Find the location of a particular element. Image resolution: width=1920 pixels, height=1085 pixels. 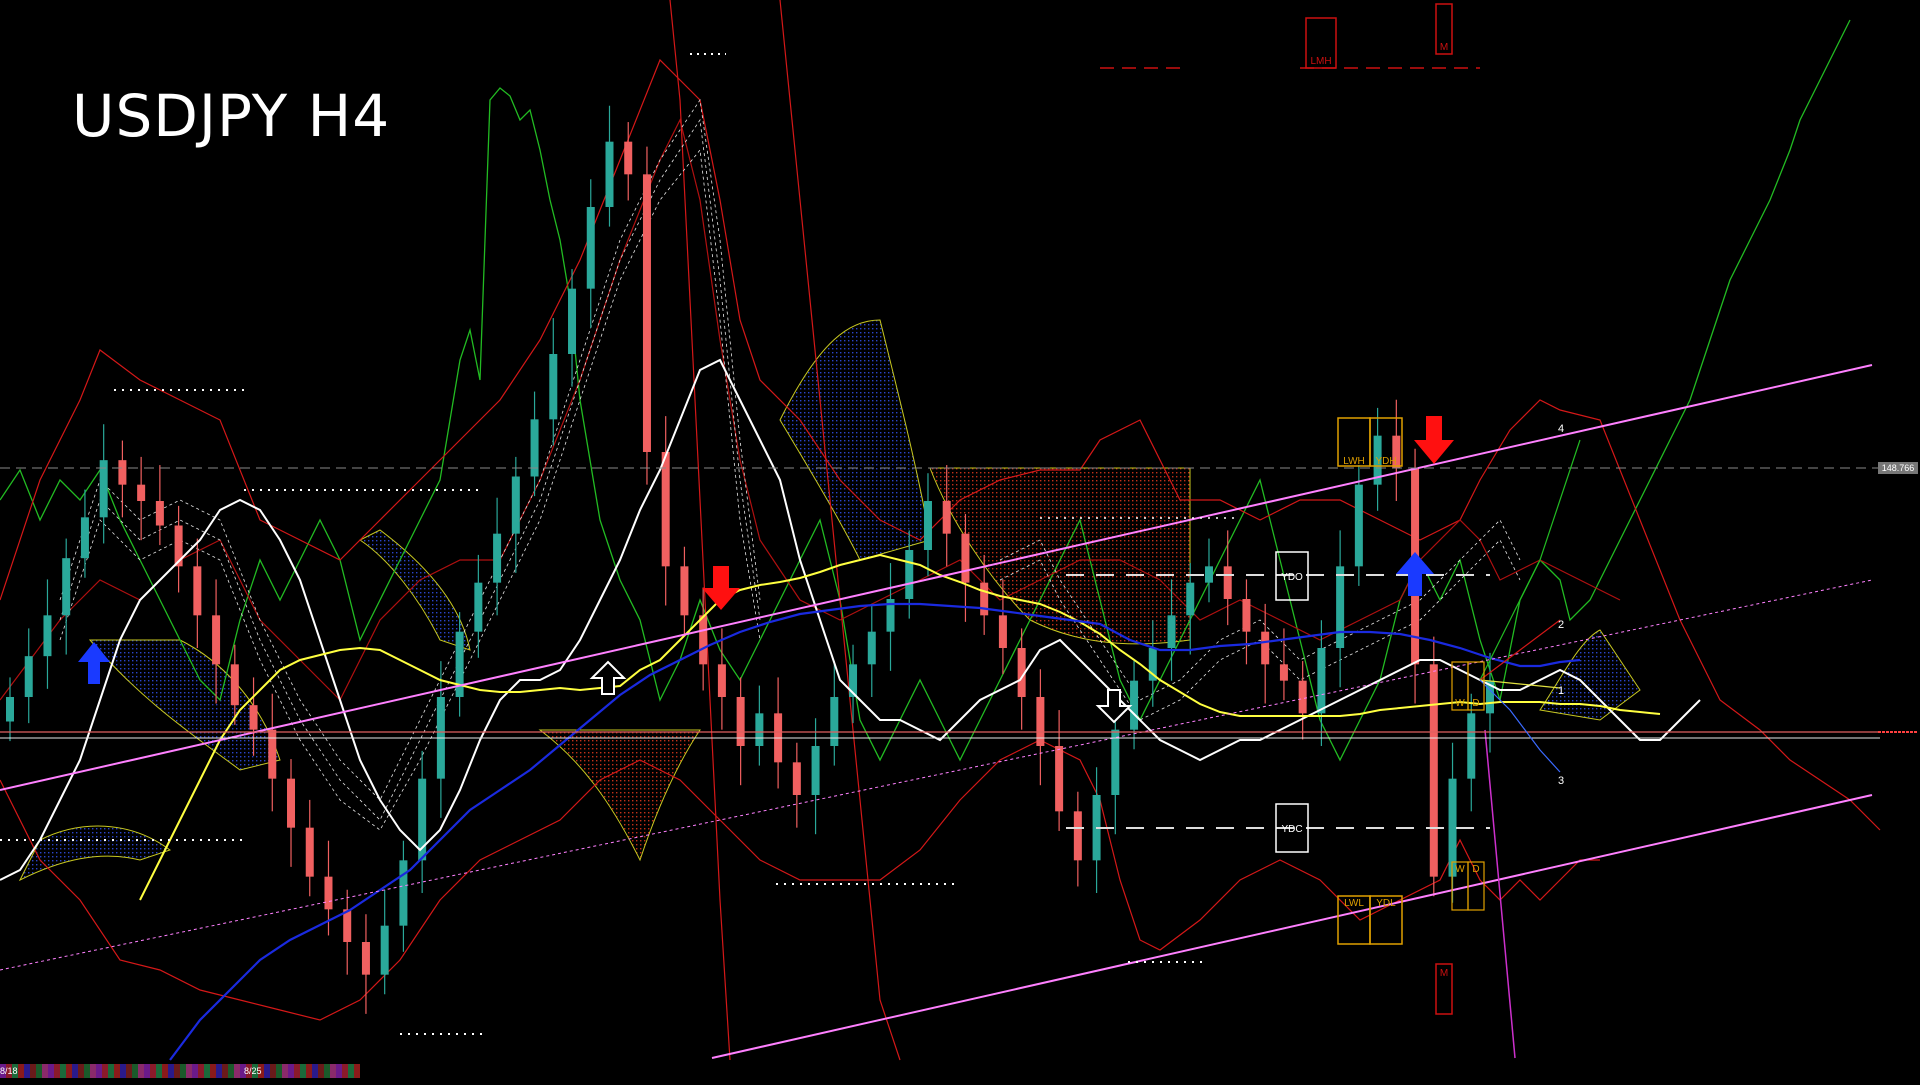

level-boxes is located at coordinates (1380, 509).